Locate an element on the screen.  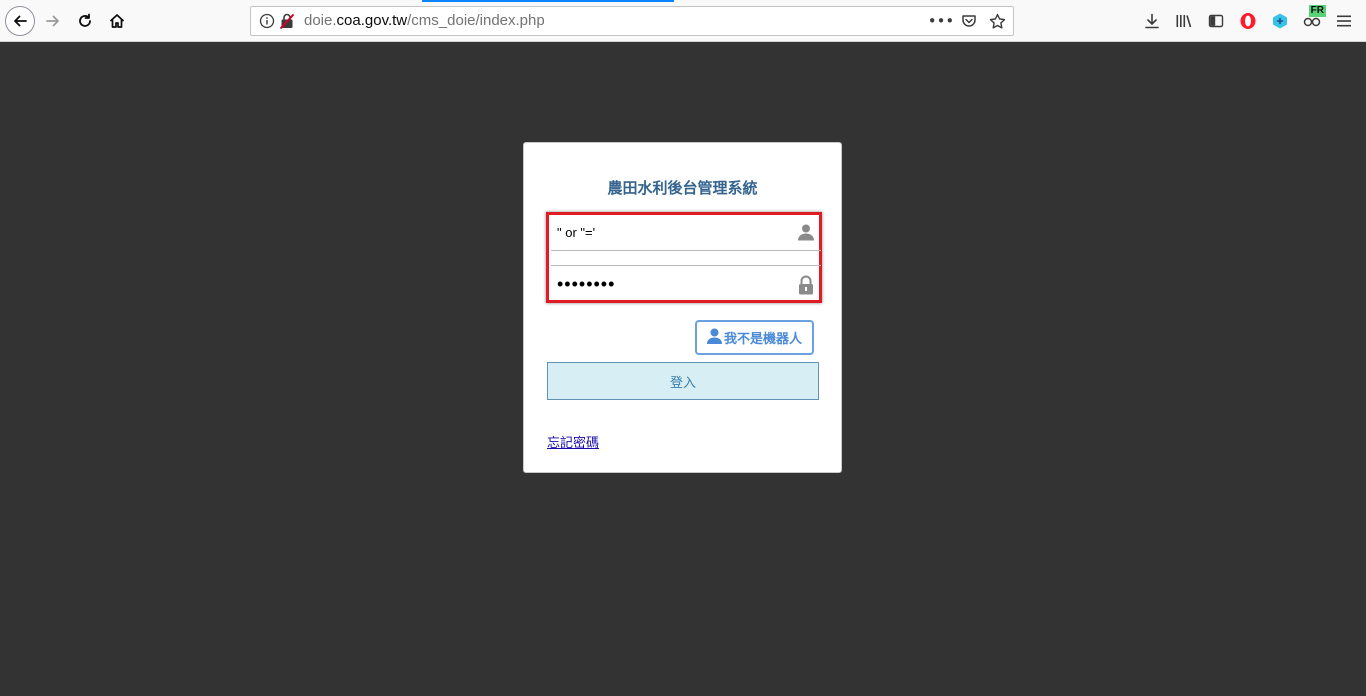
page-title: 農田水利後台管理系統 is located at coordinates (682, 188).